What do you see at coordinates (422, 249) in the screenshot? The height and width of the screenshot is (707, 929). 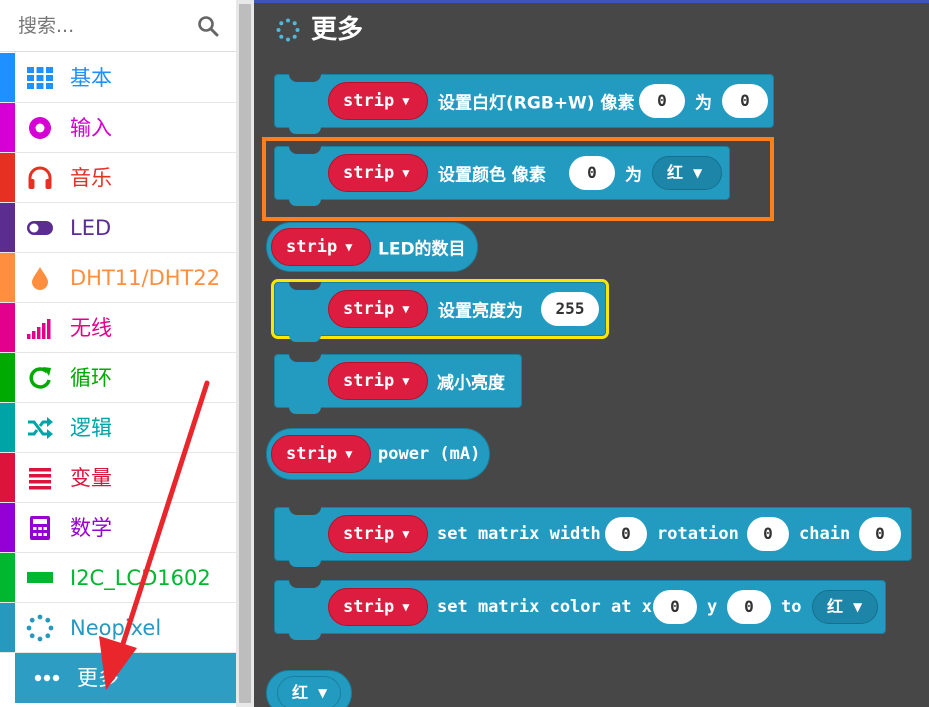 I see `block-text: LED的数目` at bounding box center [422, 249].